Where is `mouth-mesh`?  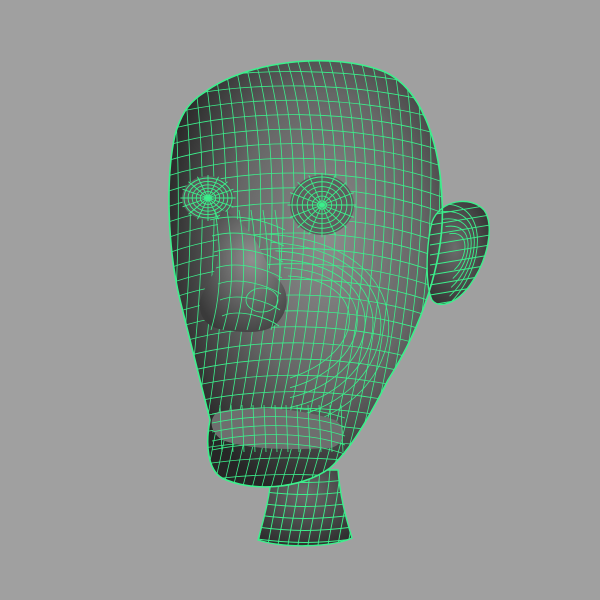
mouth-mesh is located at coordinates (278, 429).